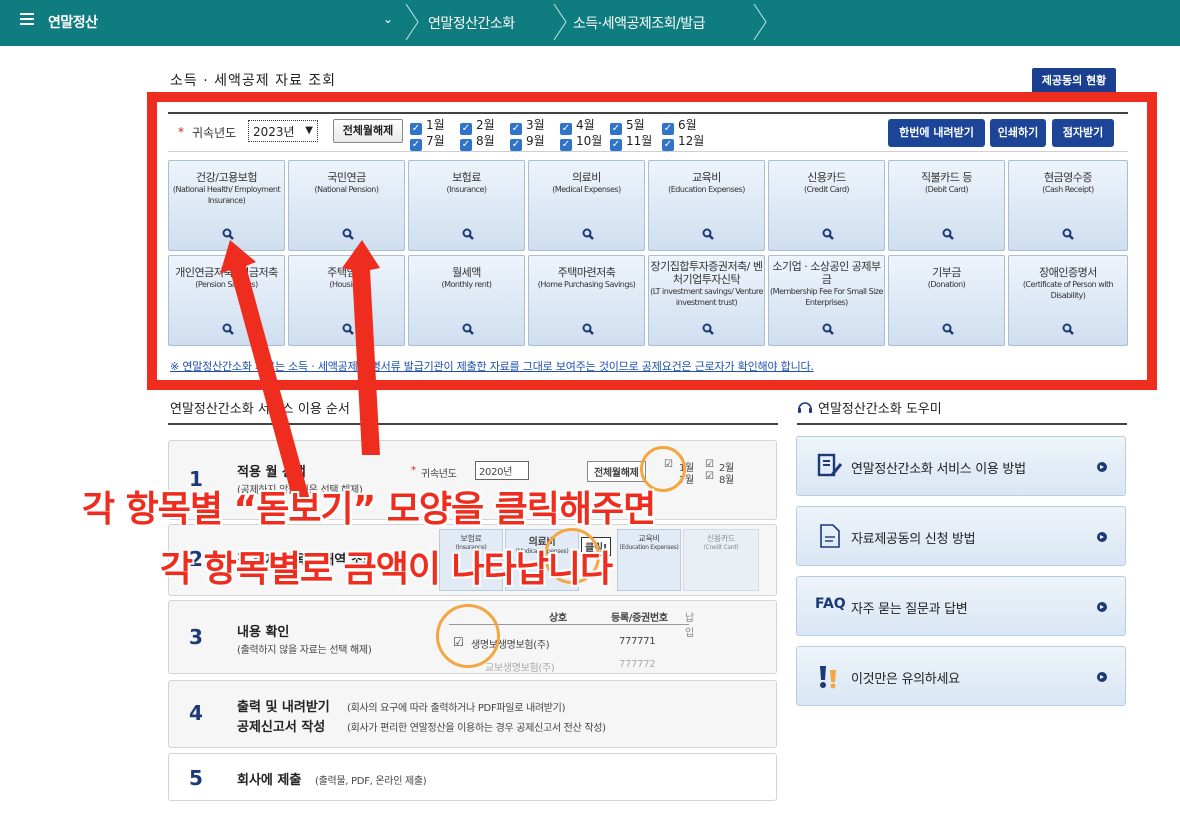 Image resolution: width=1180 pixels, height=813 pixels. What do you see at coordinates (639, 618) in the screenshot?
I see `mini-col-header: 등록/증권번호` at bounding box center [639, 618].